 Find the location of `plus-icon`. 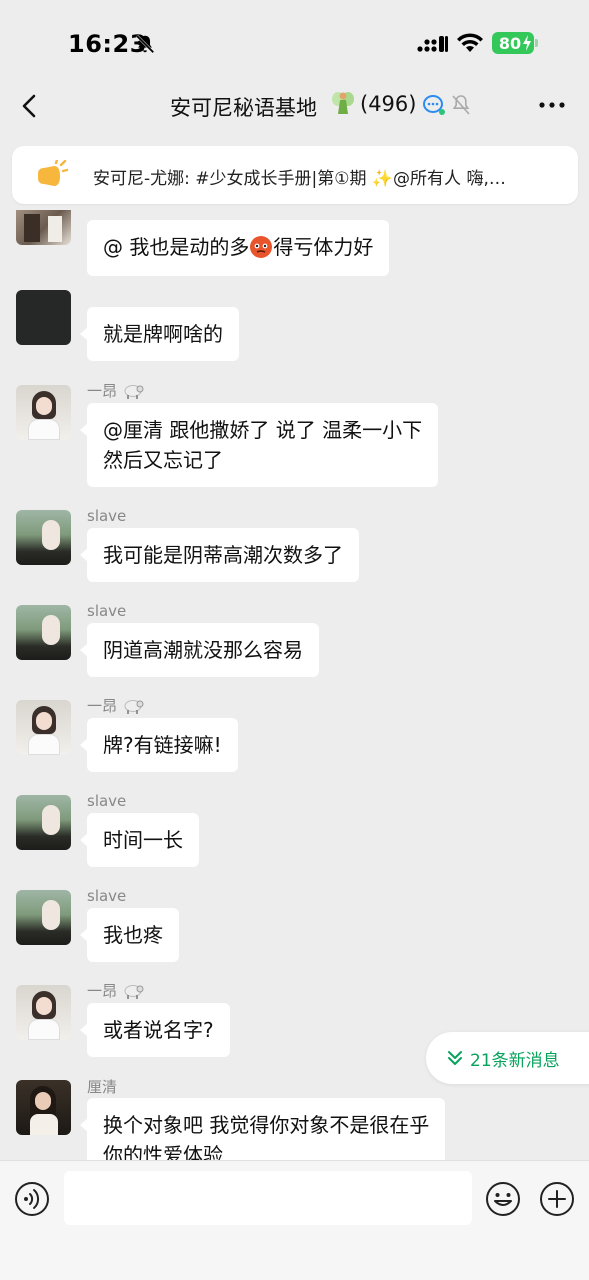

plus-icon is located at coordinates (557, 1199).